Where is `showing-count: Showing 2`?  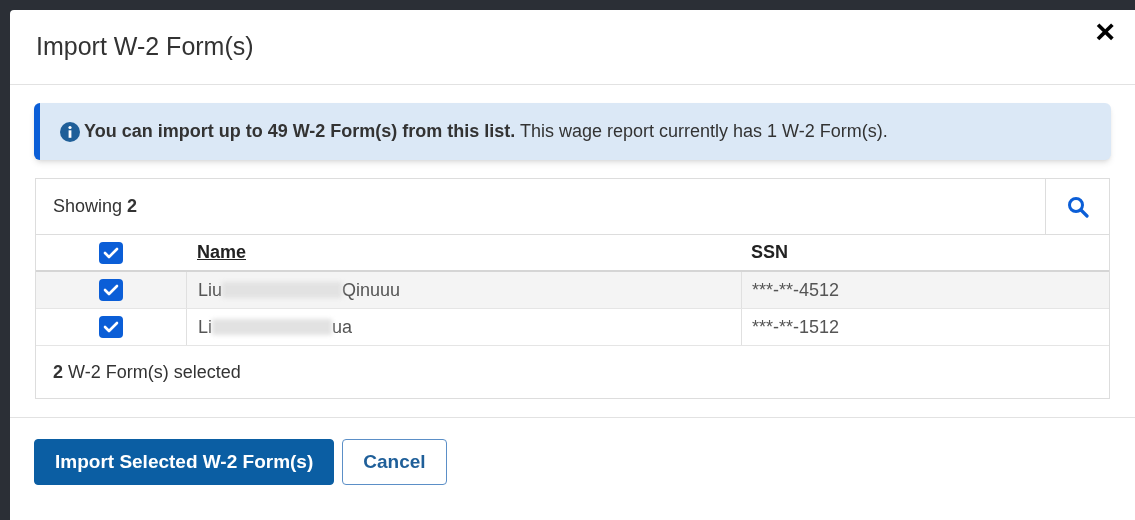
showing-count: Showing 2 is located at coordinates (95, 206).